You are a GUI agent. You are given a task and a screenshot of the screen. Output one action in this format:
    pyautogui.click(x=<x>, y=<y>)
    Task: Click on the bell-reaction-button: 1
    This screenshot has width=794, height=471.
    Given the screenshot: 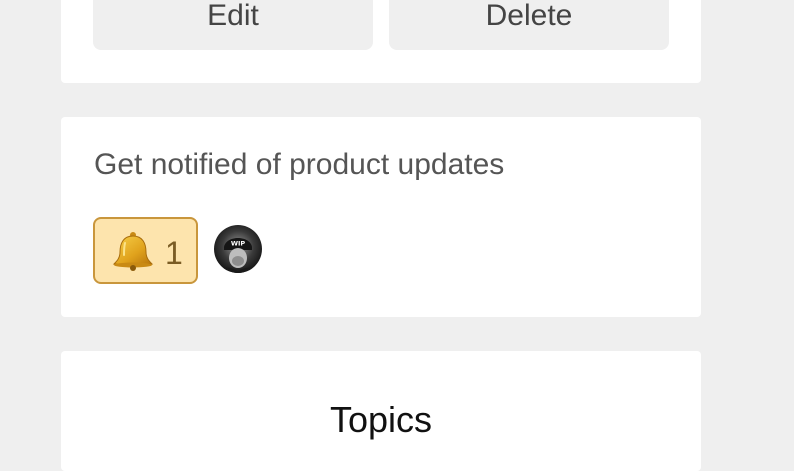 What is the action you would take?
    pyautogui.click(x=145, y=250)
    